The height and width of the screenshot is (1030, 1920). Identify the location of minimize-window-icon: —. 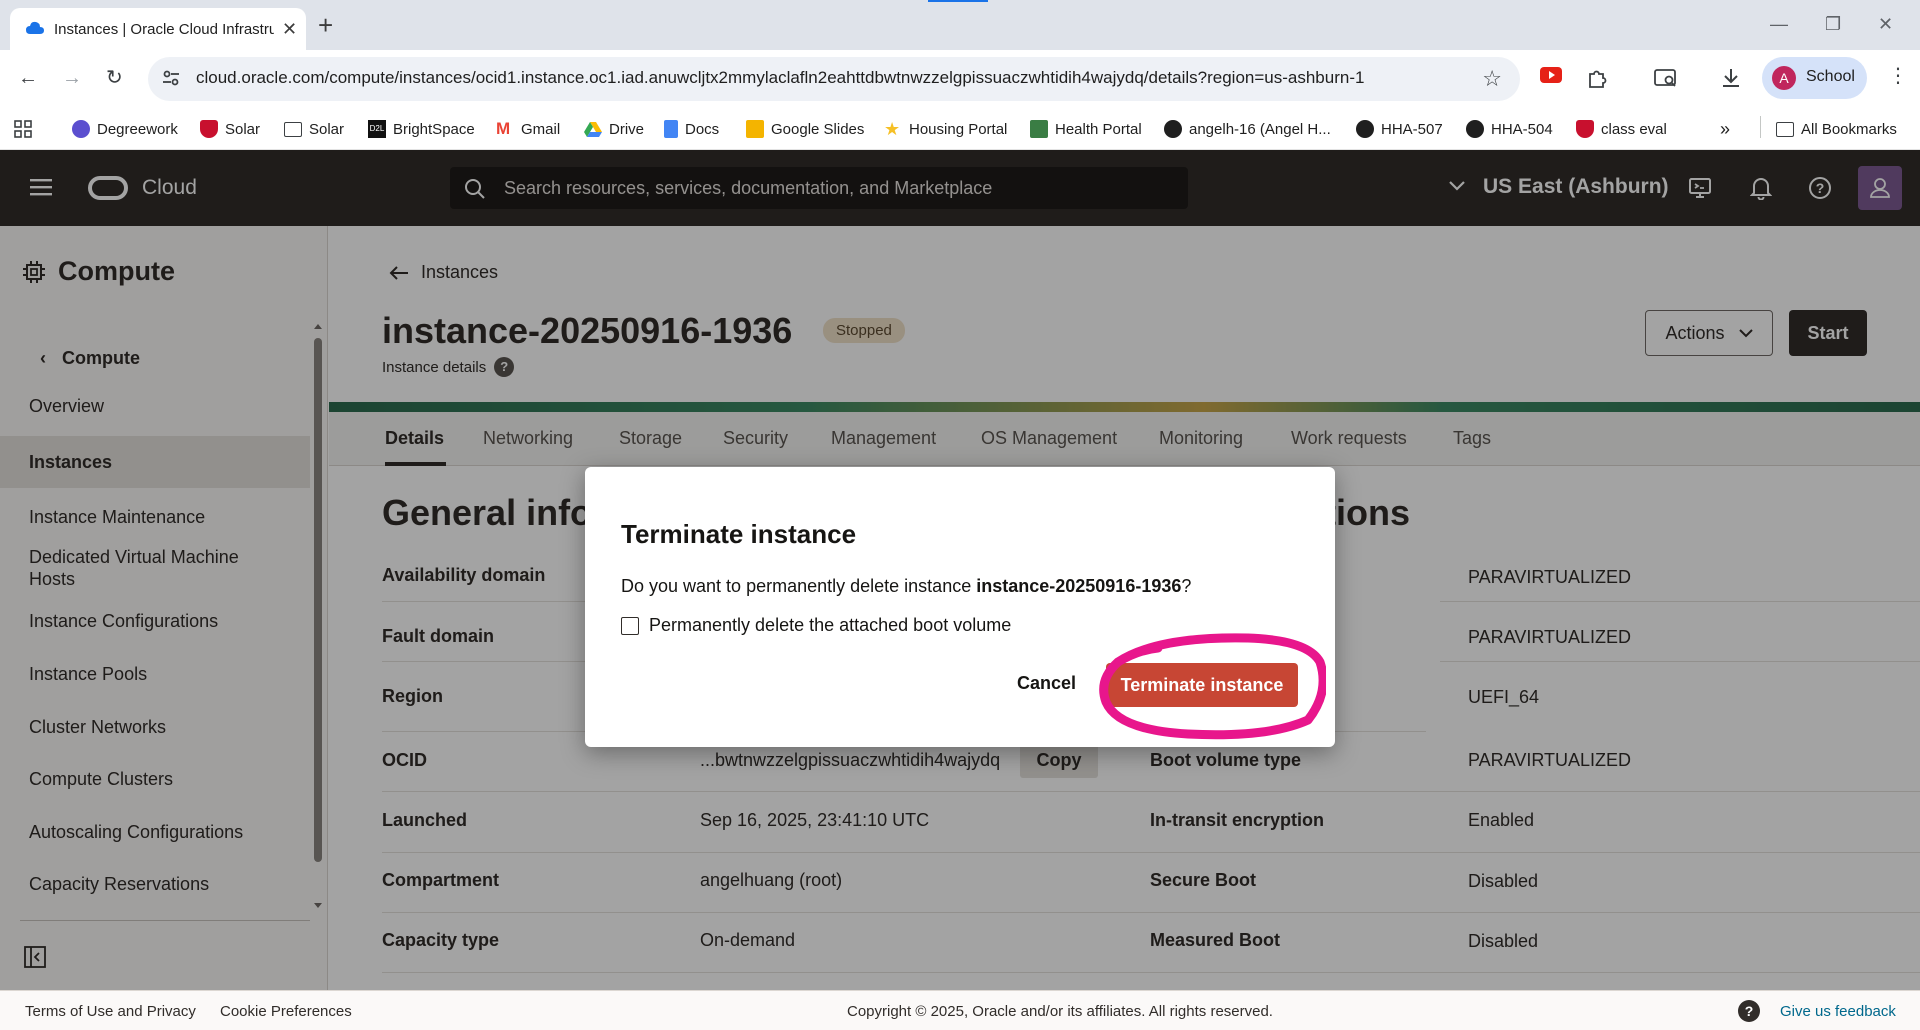
(1779, 24).